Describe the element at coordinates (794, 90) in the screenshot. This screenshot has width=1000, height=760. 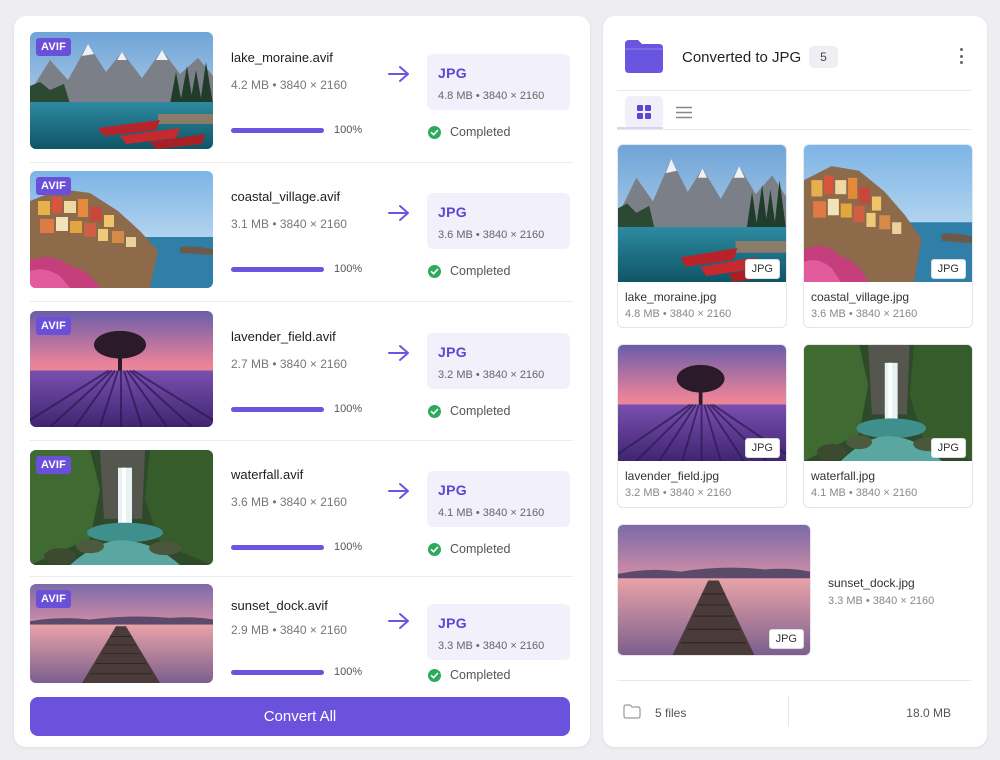
I see `header-divider` at that location.